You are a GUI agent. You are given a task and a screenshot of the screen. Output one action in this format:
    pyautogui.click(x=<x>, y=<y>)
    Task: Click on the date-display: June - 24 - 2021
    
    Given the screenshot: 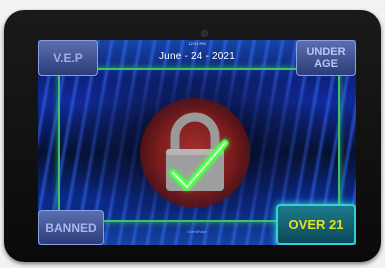 What is the action you would take?
    pyautogui.click(x=197, y=56)
    